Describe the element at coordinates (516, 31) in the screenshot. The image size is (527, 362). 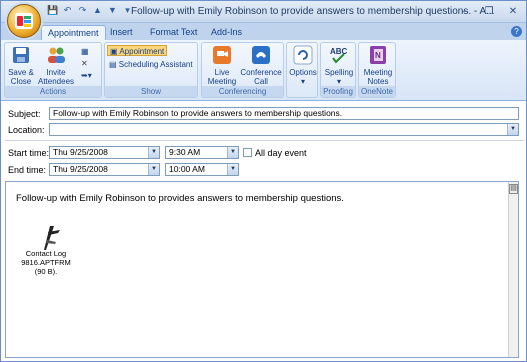
I see `help-icon: ?` at that location.